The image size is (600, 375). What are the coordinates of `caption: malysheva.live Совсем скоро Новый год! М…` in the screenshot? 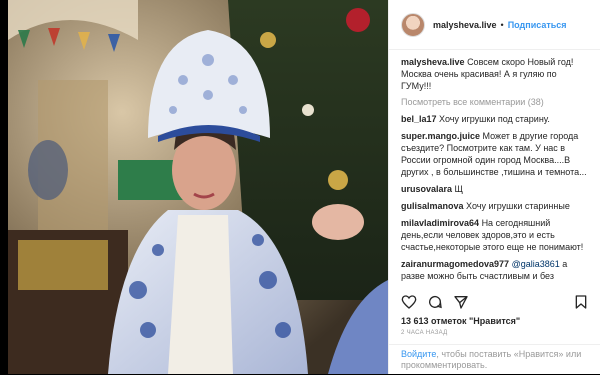 It's located at (494, 74).